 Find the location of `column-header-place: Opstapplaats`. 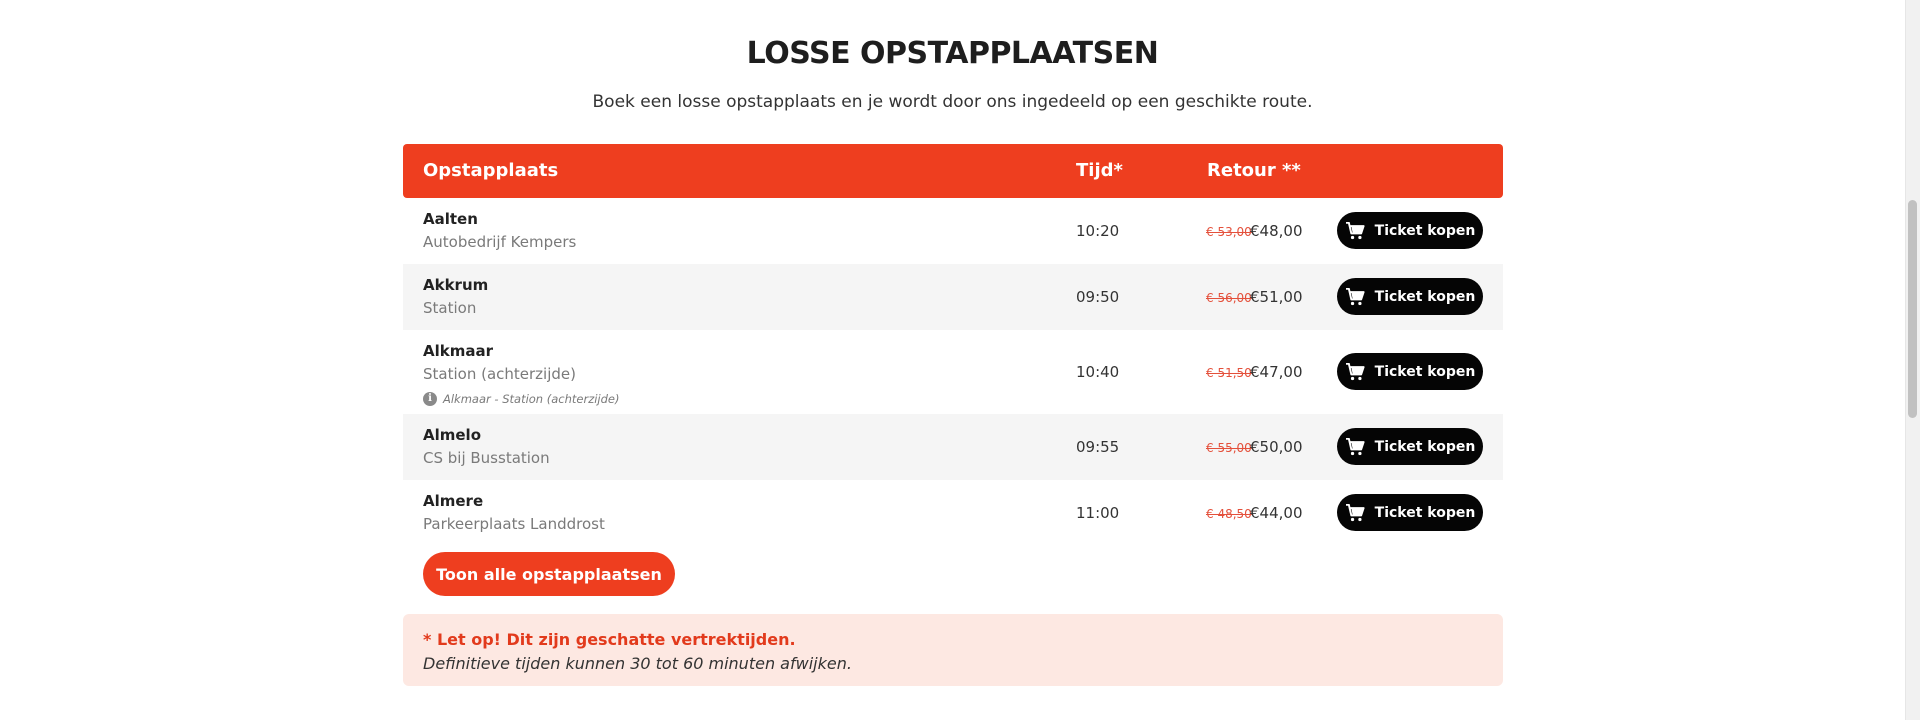

column-header-place: Opstapplaats is located at coordinates (491, 170).